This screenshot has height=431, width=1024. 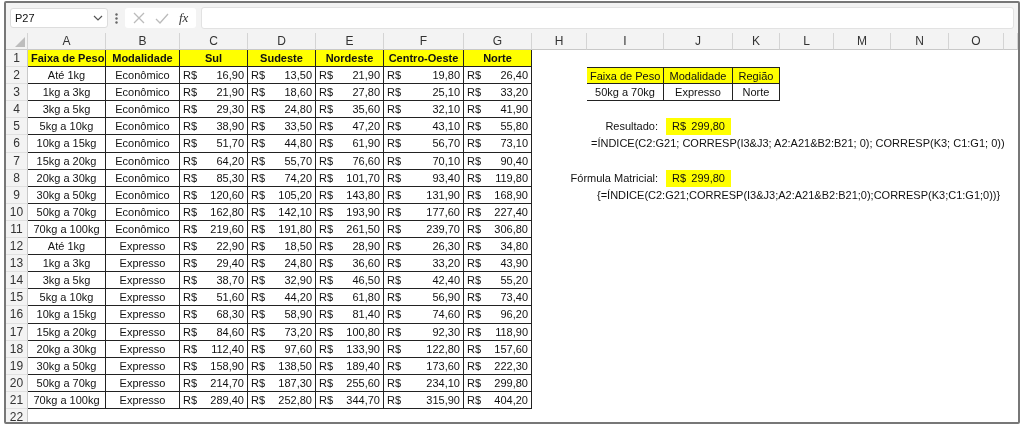 I want to click on table-cell: R$ 44,20, so click(x=282, y=298).